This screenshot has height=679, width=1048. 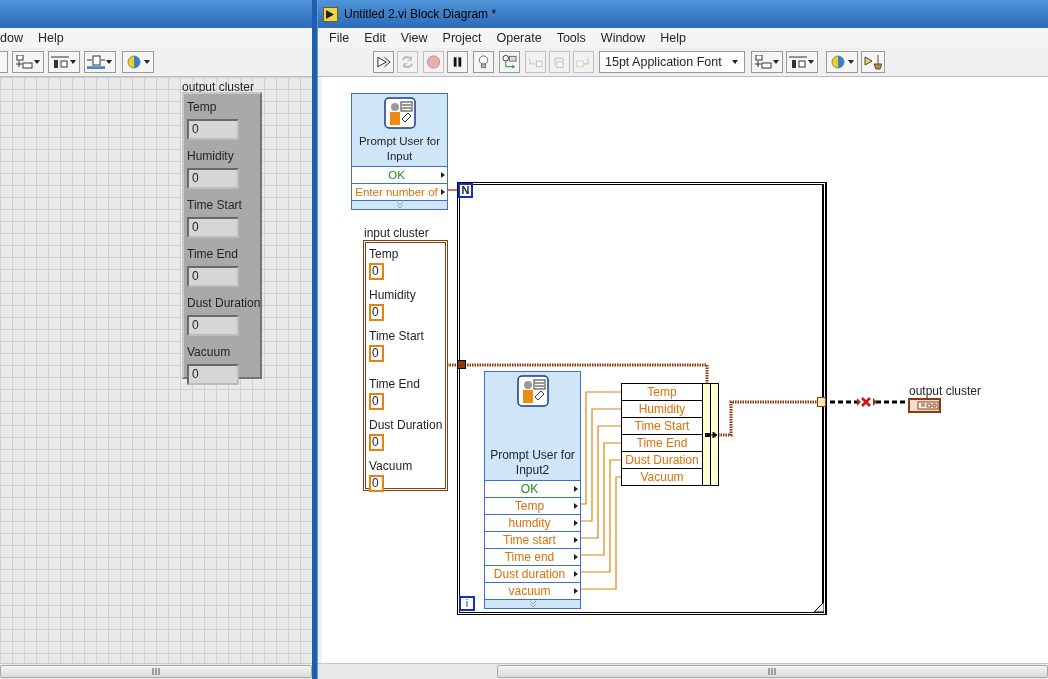 I want to click on menu-item: dow, so click(x=11, y=38).